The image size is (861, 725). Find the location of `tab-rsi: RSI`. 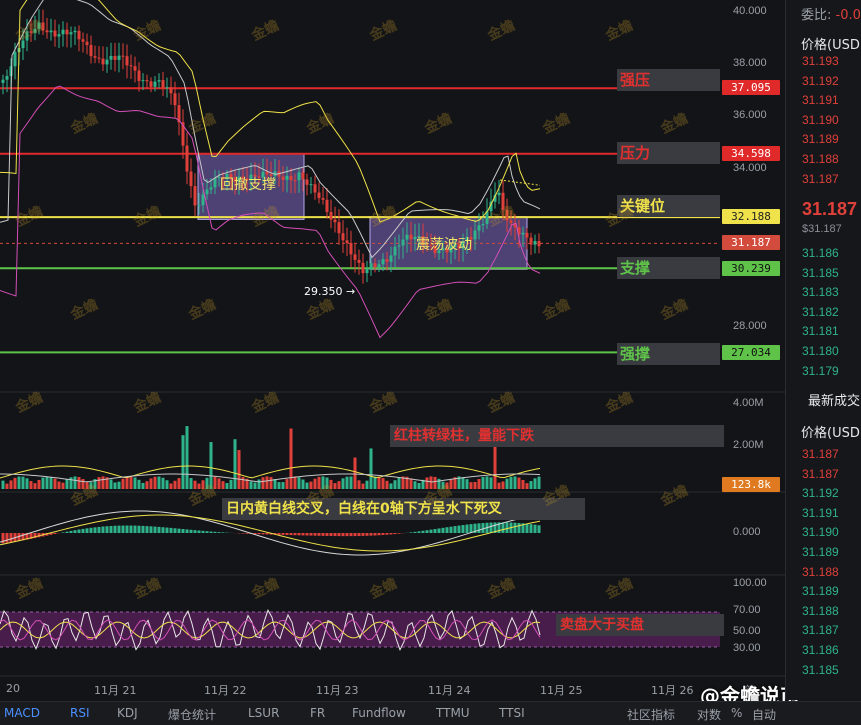

tab-rsi: RSI is located at coordinates (80, 713).